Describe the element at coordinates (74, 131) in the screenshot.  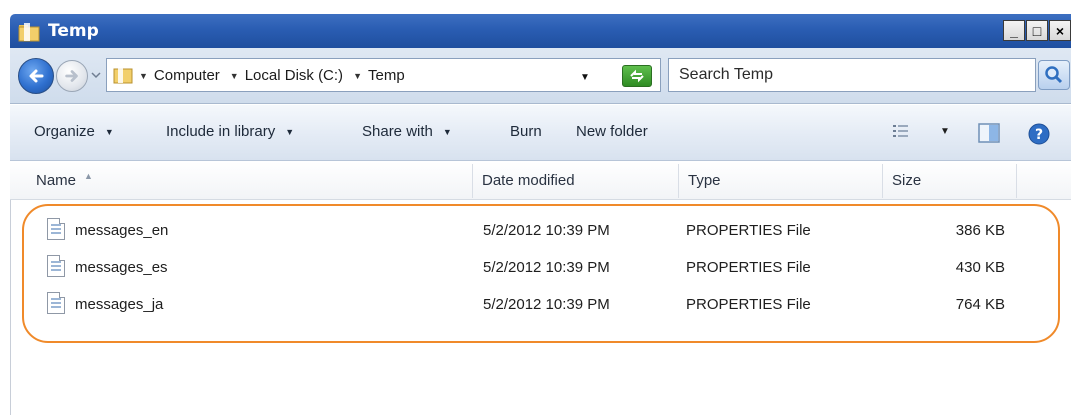
I see `organize-menu: Organize ▼` at that location.